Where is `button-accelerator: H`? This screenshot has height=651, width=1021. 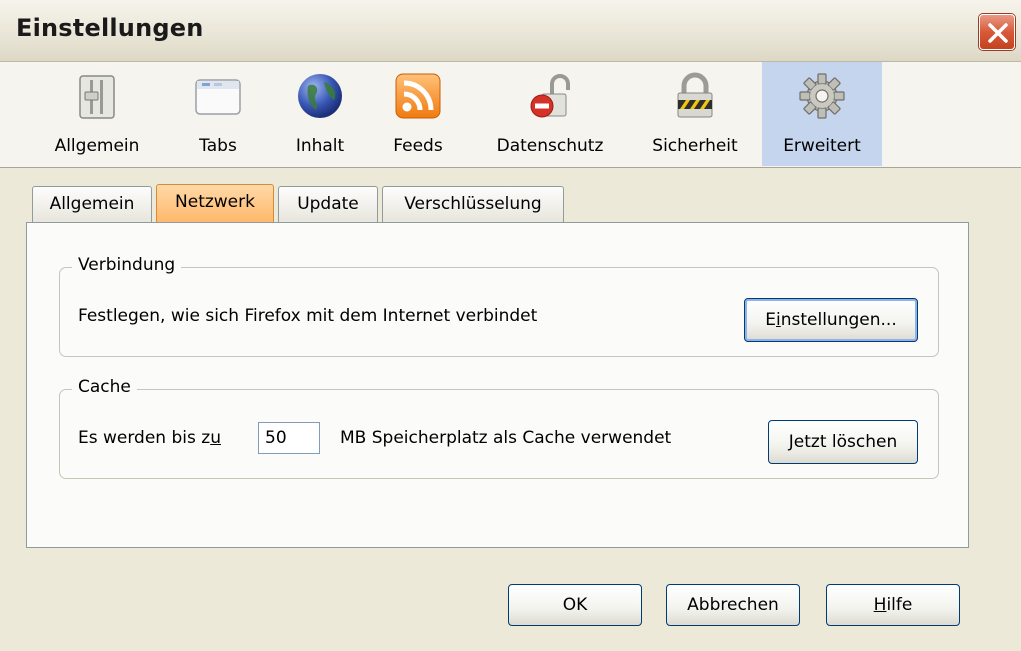 button-accelerator: H is located at coordinates (880, 605).